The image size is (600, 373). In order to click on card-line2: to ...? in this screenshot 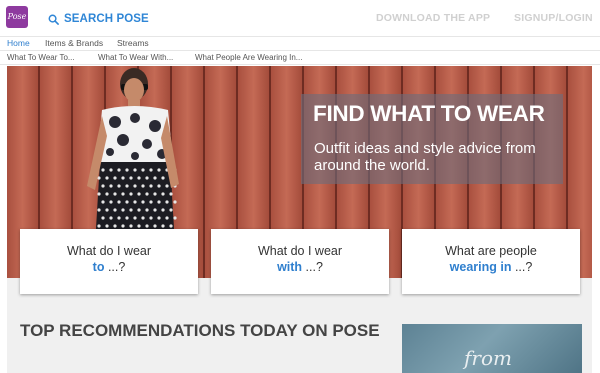, I will do `click(109, 267)`.